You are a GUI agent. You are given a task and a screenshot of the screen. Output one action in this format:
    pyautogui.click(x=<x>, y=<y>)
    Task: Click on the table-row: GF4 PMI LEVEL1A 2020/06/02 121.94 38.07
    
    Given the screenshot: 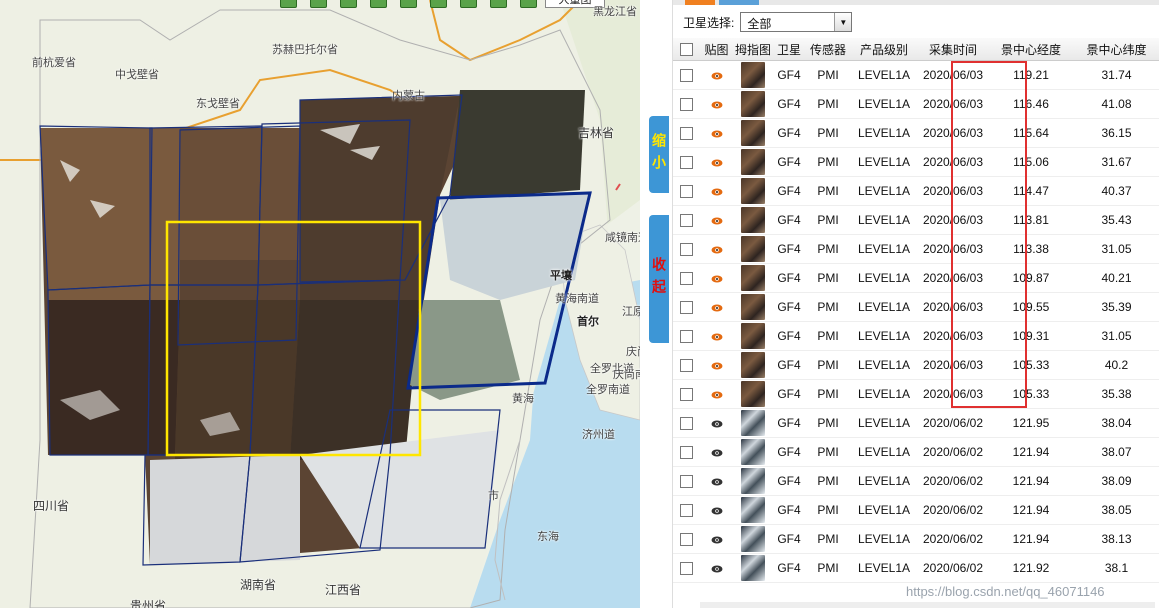 What is the action you would take?
    pyautogui.click(x=916, y=452)
    